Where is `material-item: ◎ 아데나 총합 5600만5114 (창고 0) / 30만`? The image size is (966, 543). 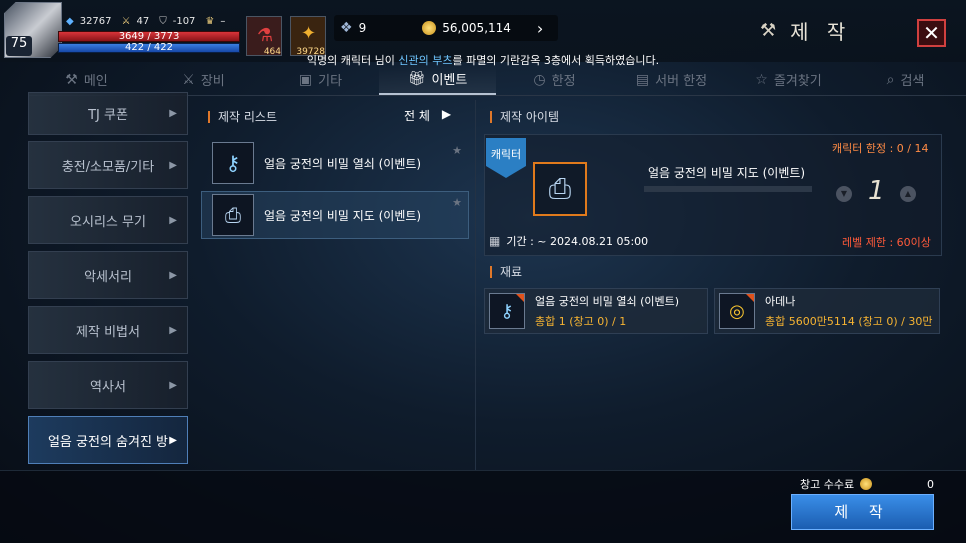
material-item: ◎ 아데나 총합 5600만5114 (창고 0) / 30만 is located at coordinates (827, 311).